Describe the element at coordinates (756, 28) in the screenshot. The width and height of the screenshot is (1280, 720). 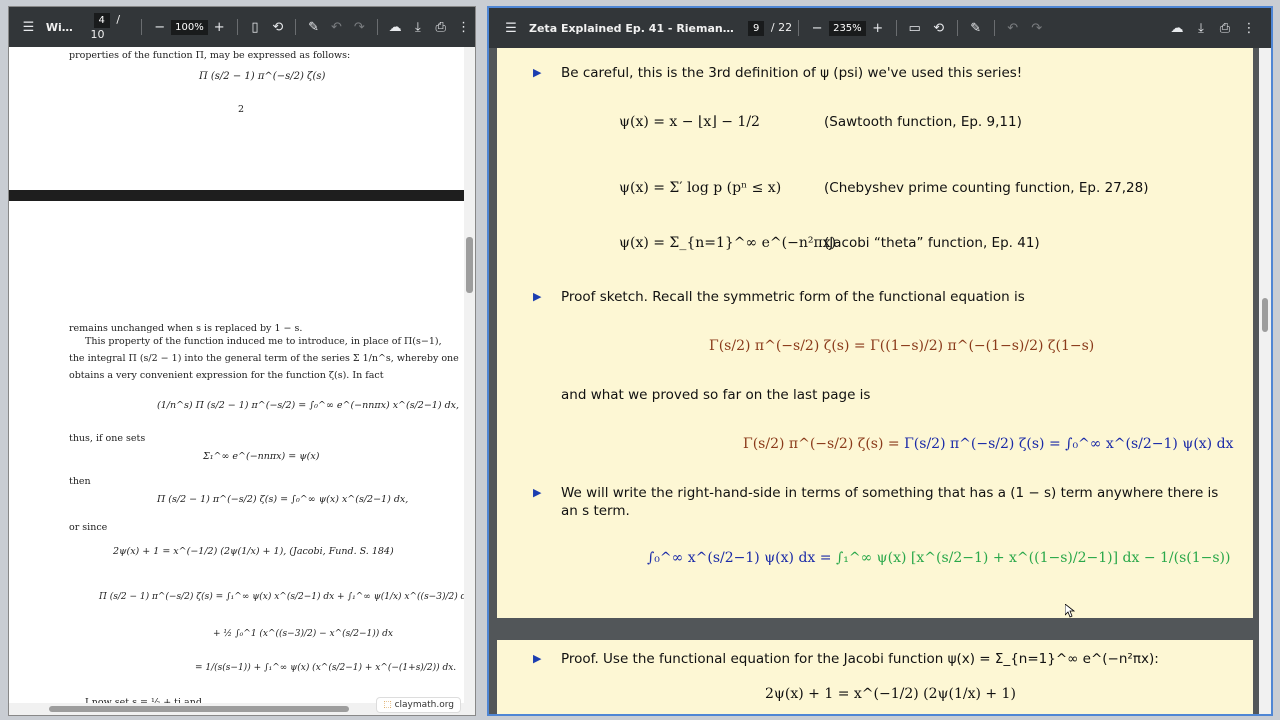
I see `right-page-input: 9` at that location.